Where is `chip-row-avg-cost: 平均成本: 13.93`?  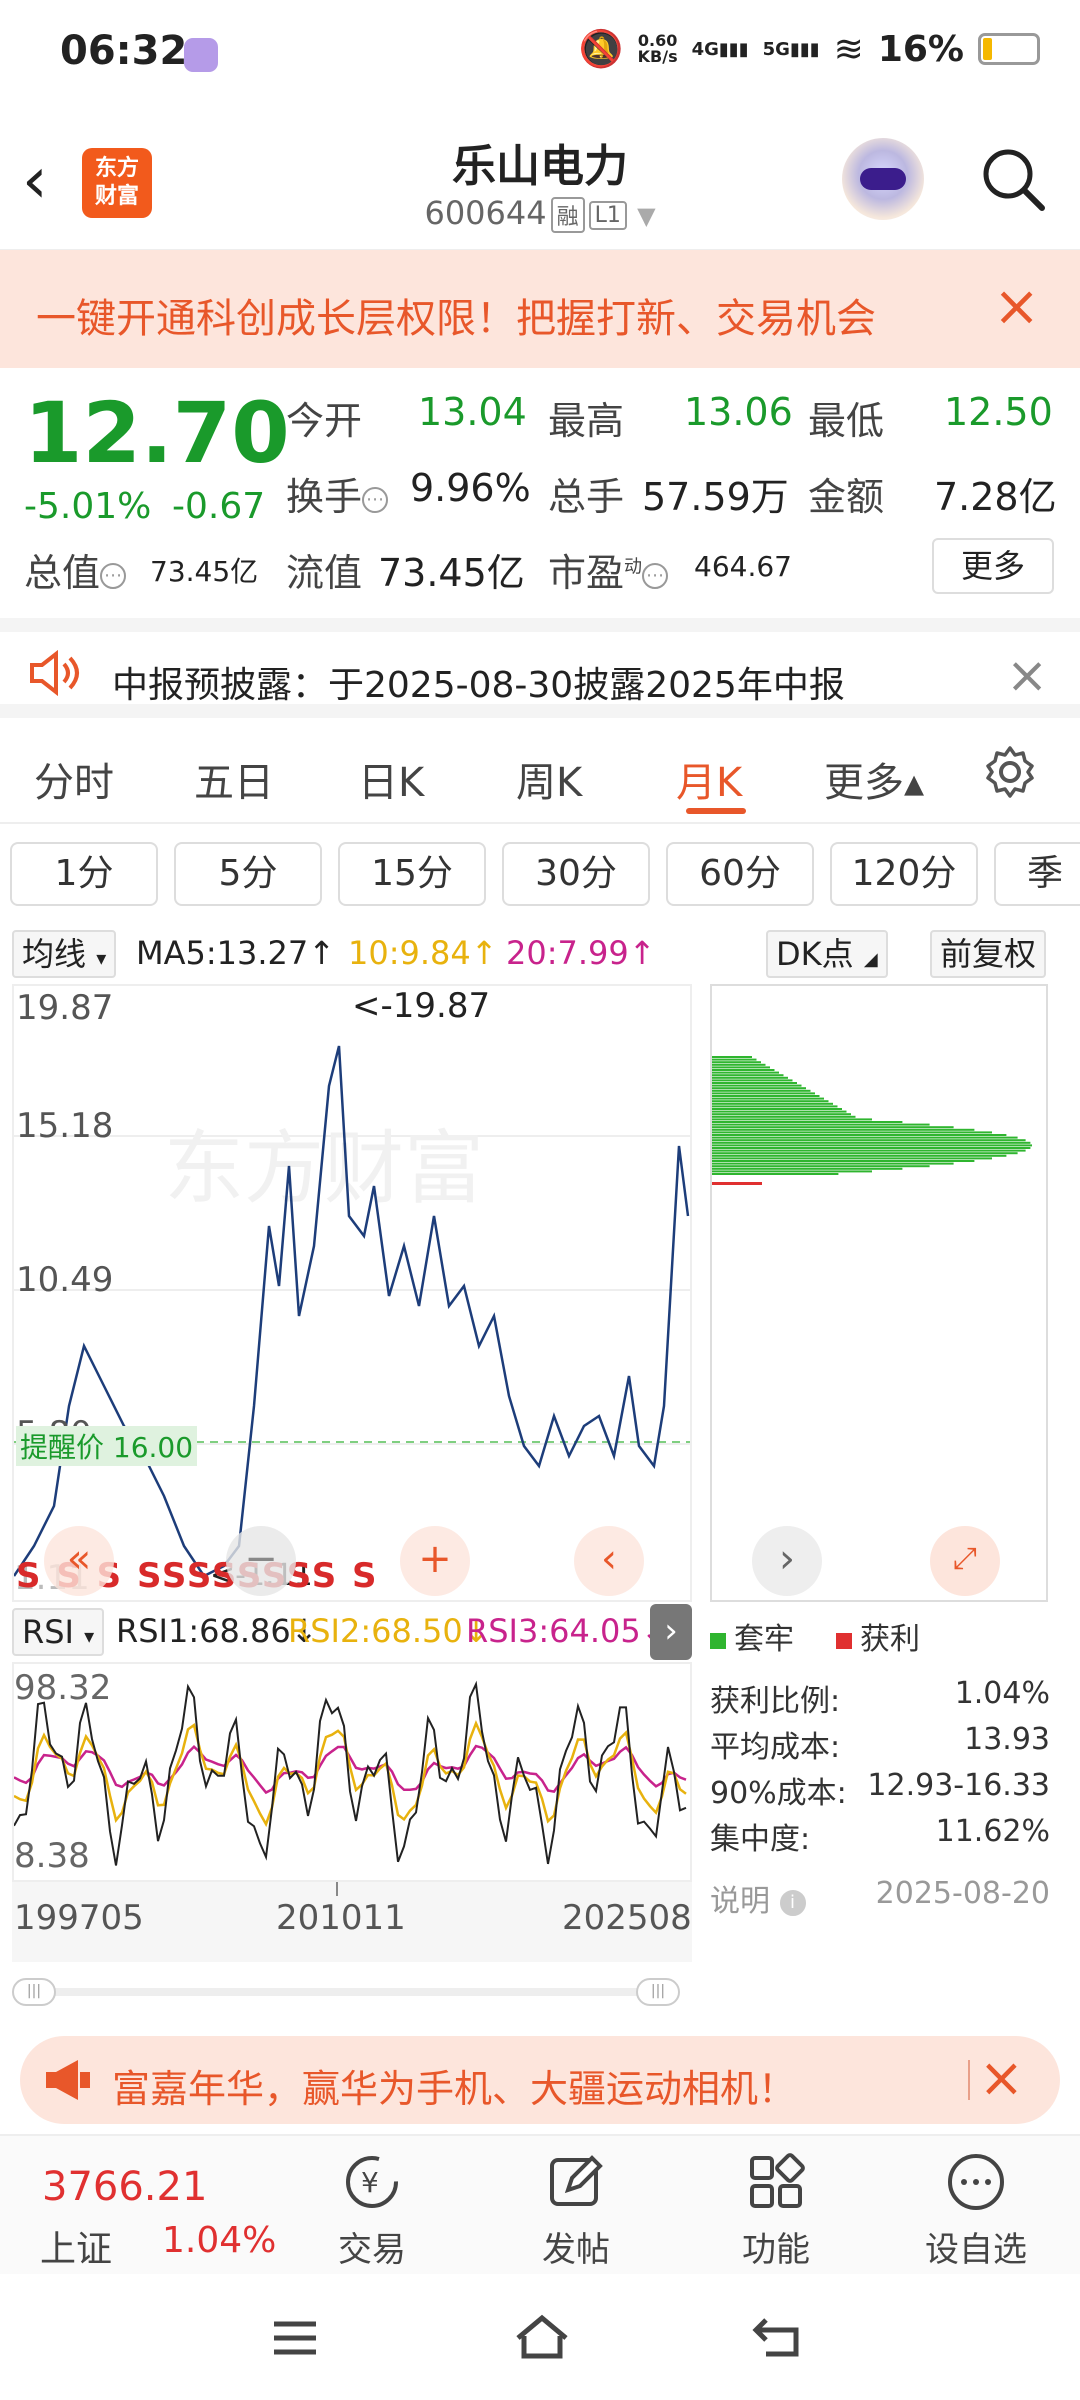
chip-row-avg-cost: 平均成本: 13.93 is located at coordinates (880, 1743).